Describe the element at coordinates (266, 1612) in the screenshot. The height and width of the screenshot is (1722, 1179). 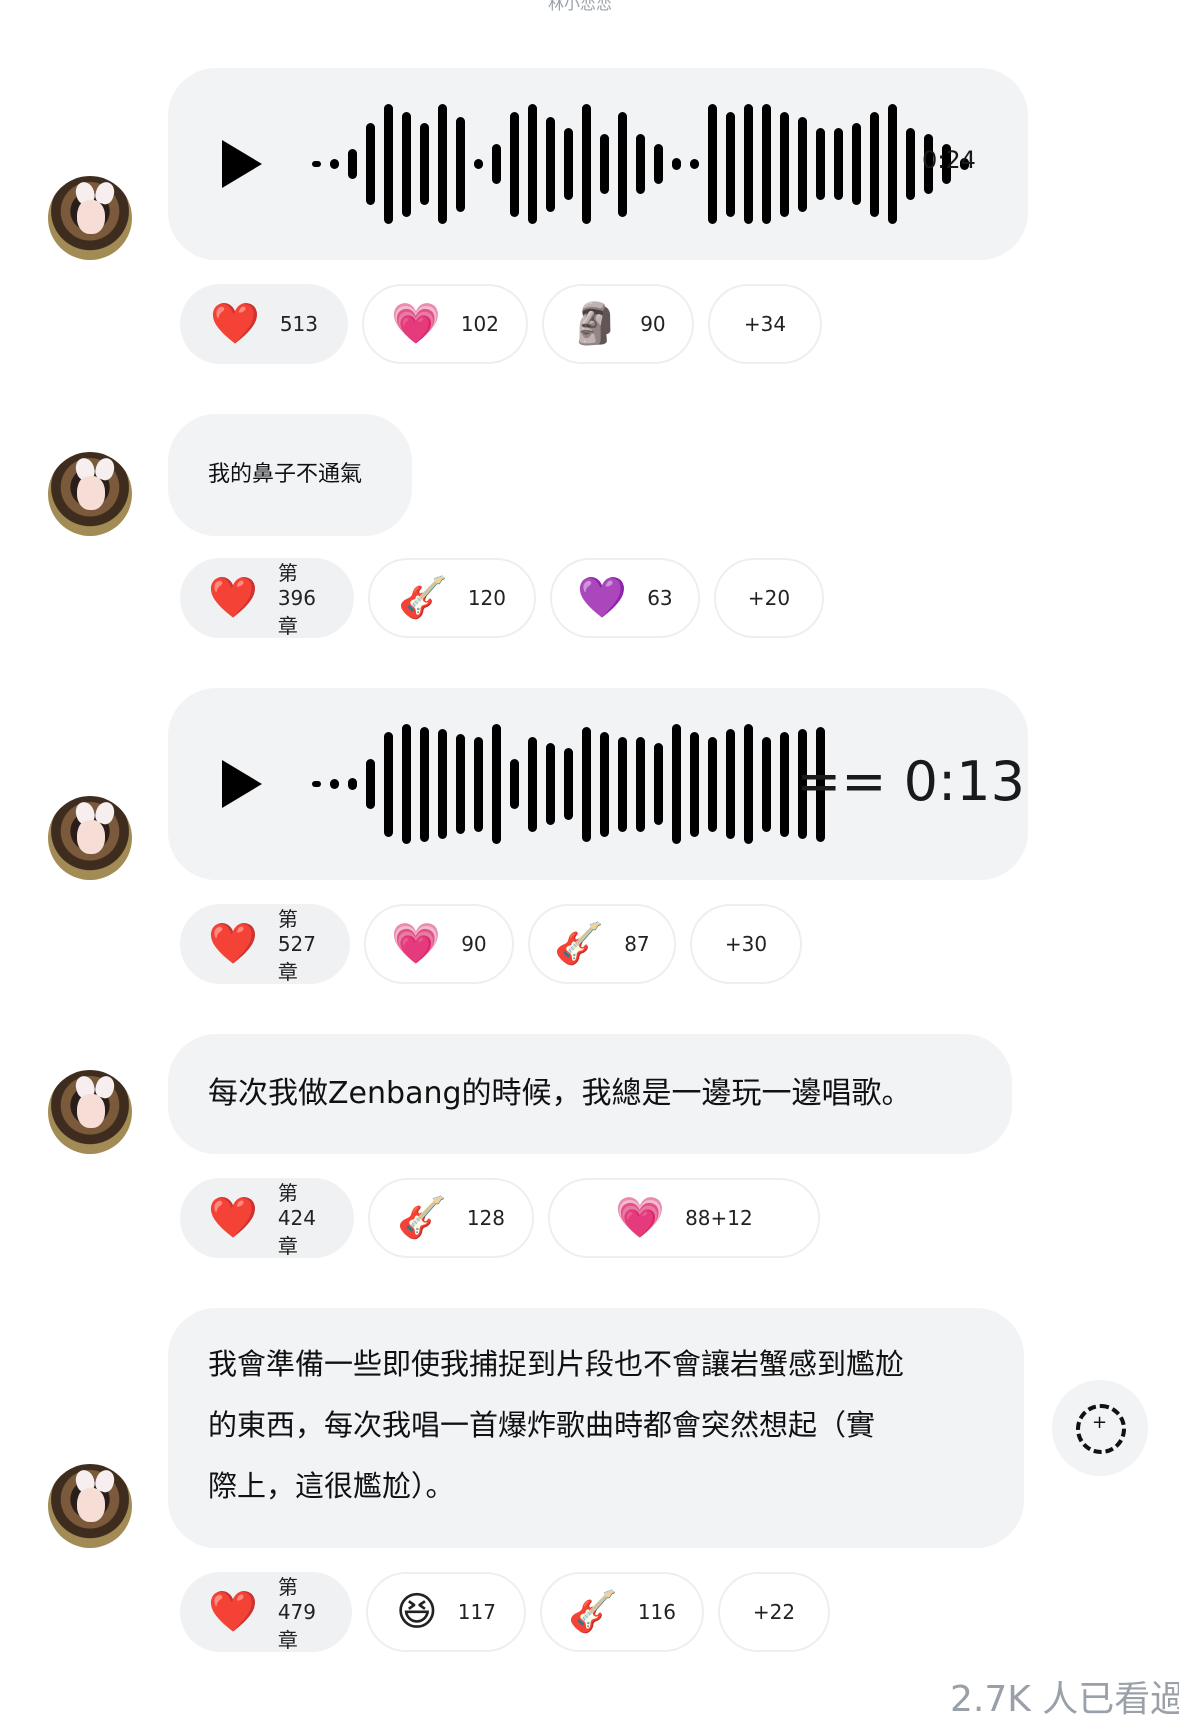
I see `reaction-pill: ❤️ 第479章` at that location.